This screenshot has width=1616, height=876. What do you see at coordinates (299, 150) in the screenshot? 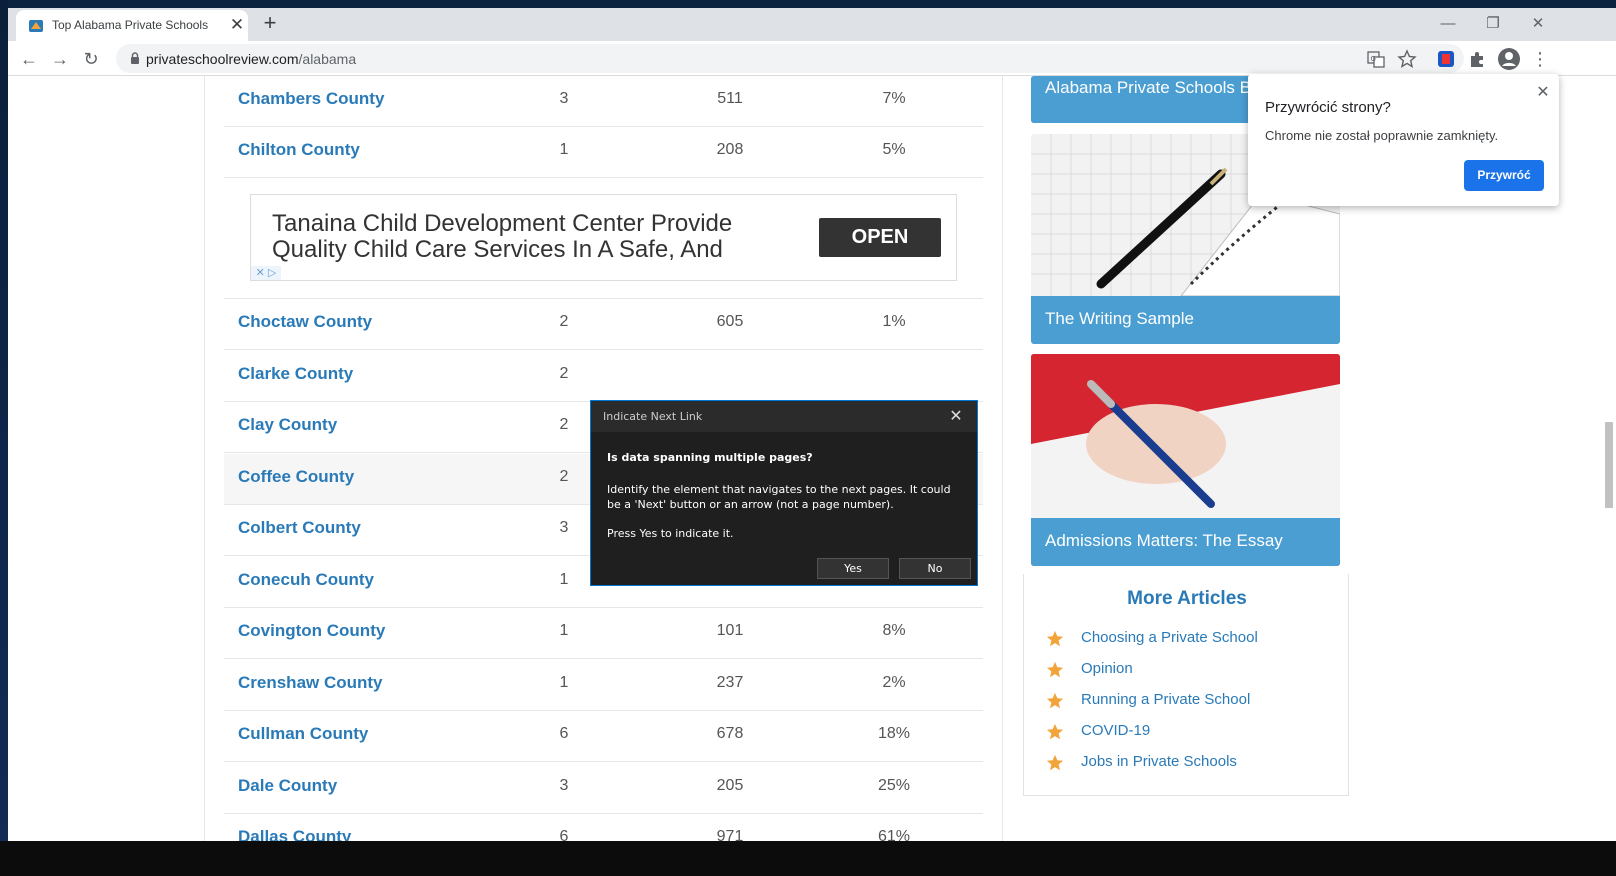
I see `county-link: Chilton County` at bounding box center [299, 150].